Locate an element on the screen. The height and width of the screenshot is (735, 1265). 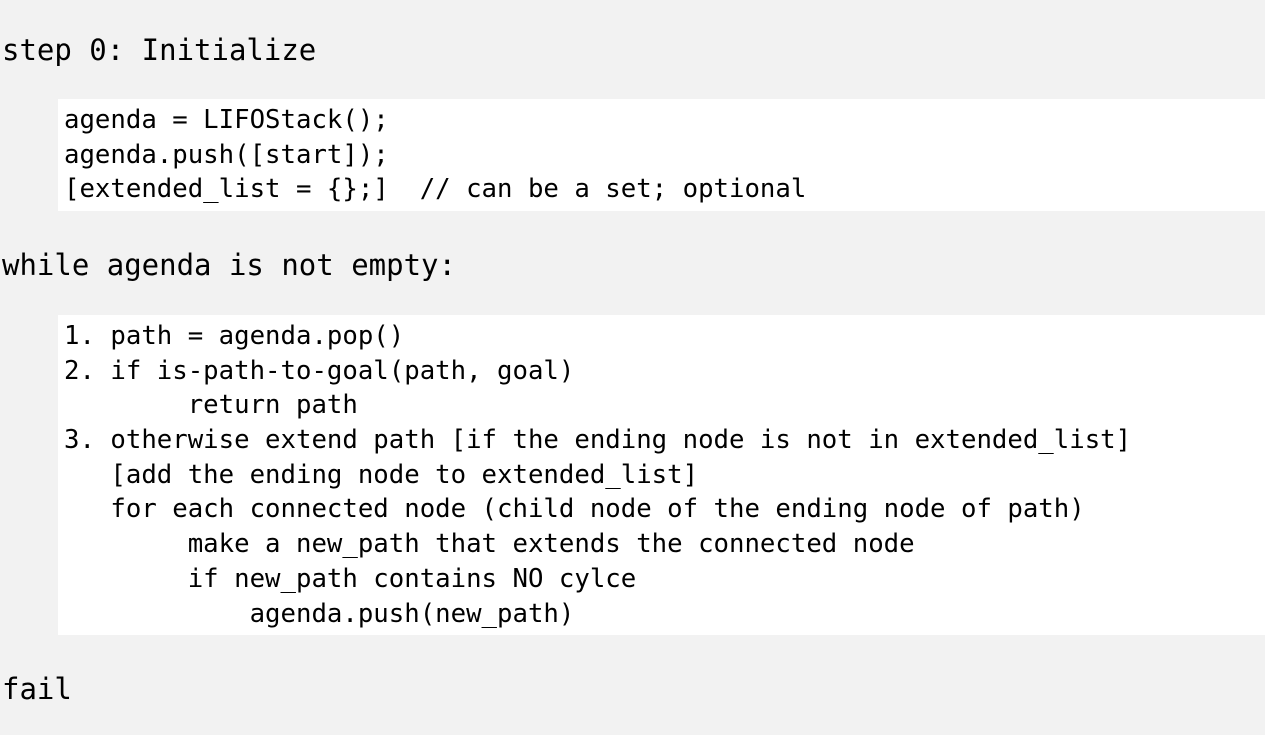
code-line: agenda.push(new_path) is located at coordinates (319, 613).